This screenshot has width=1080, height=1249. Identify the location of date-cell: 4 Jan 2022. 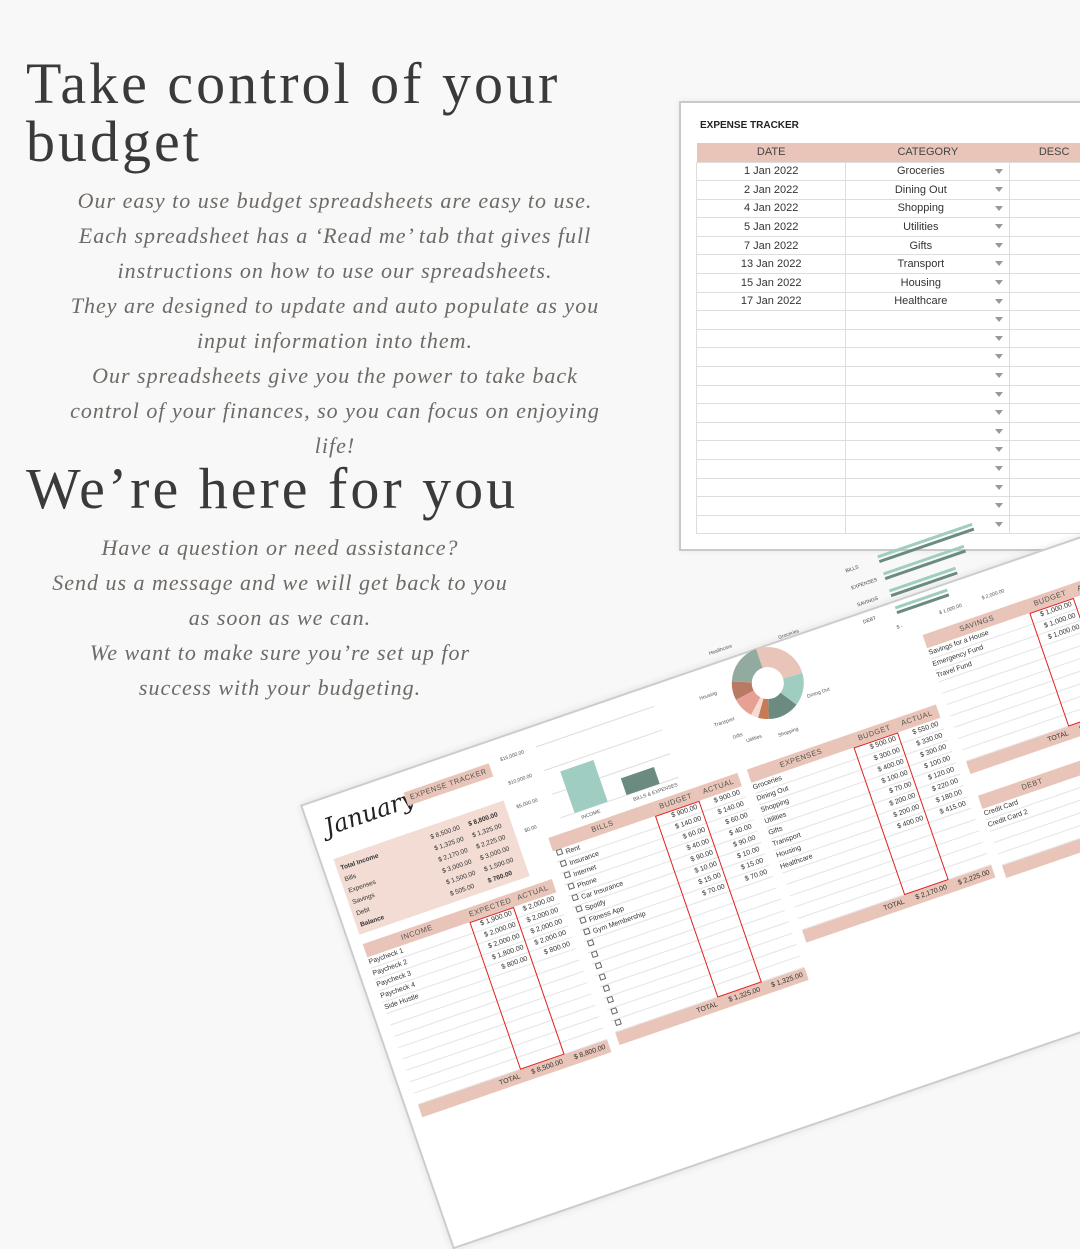
(771, 208).